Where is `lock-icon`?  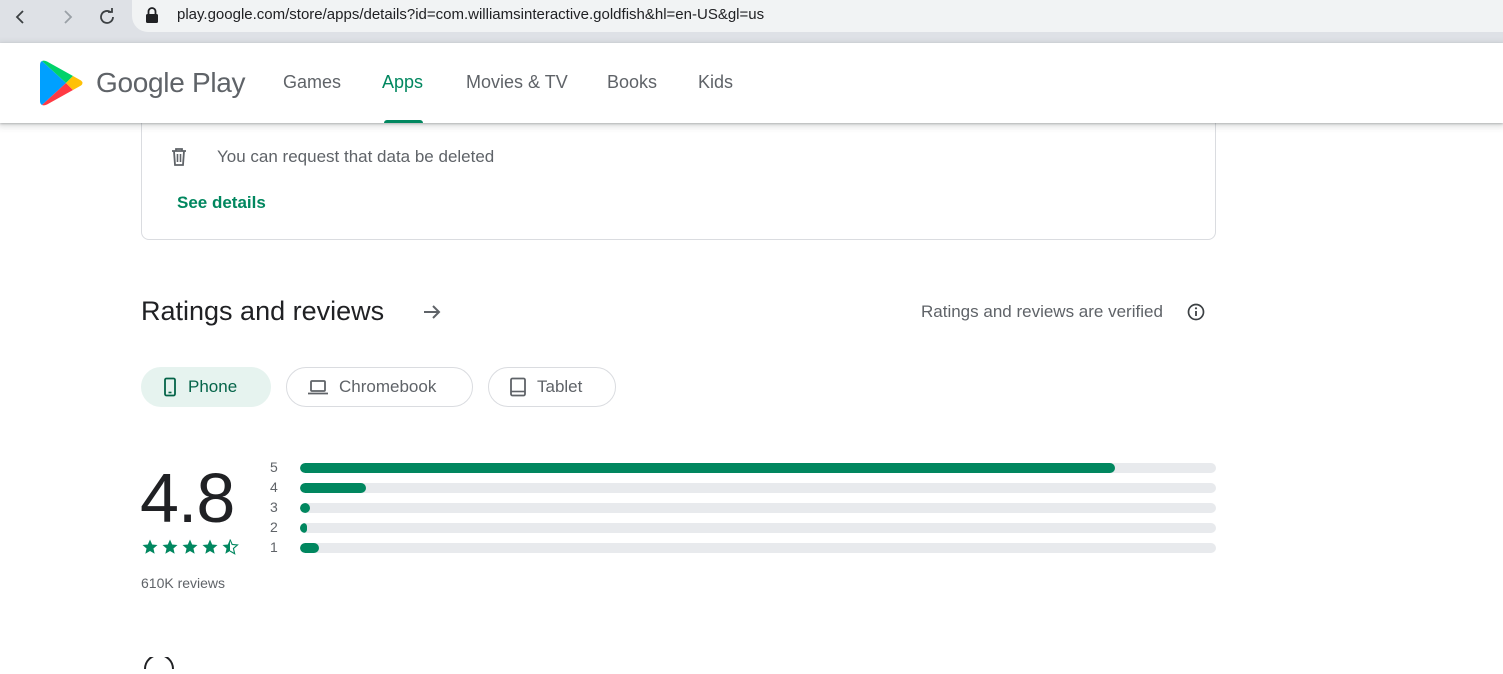
lock-icon is located at coordinates (152, 17).